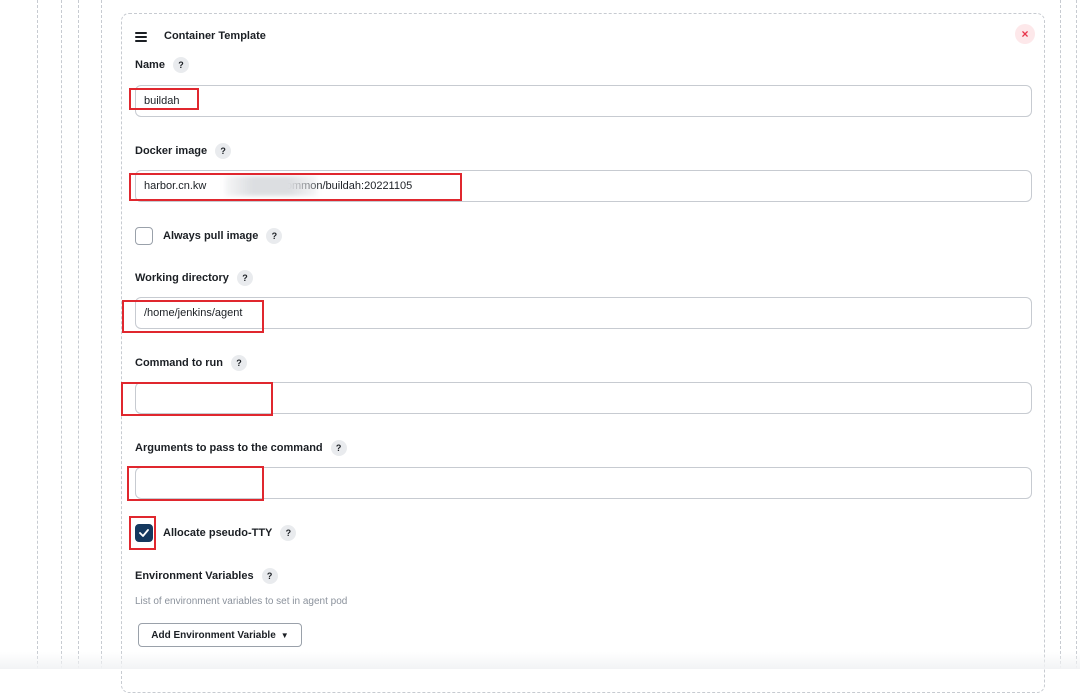  I want to click on add-environment-variable-button: Add Environment Variable ▼, so click(220, 635).